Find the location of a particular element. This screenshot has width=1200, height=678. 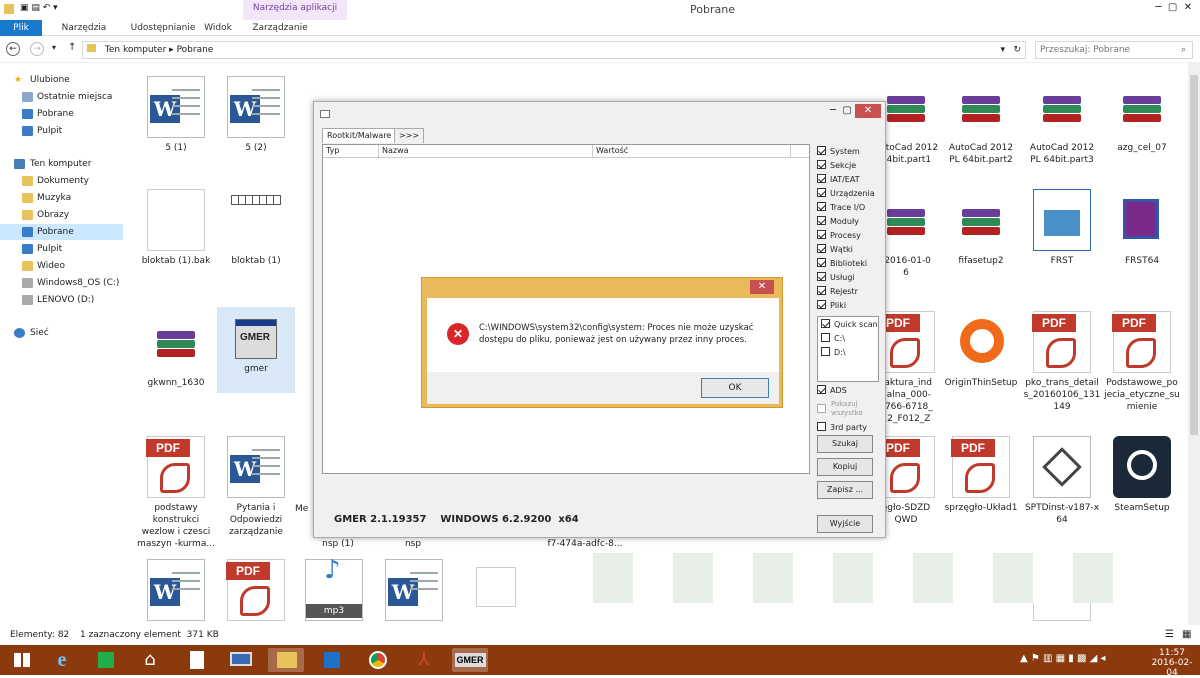

option-iat-eat: IAT/EAT is located at coordinates (838, 180).